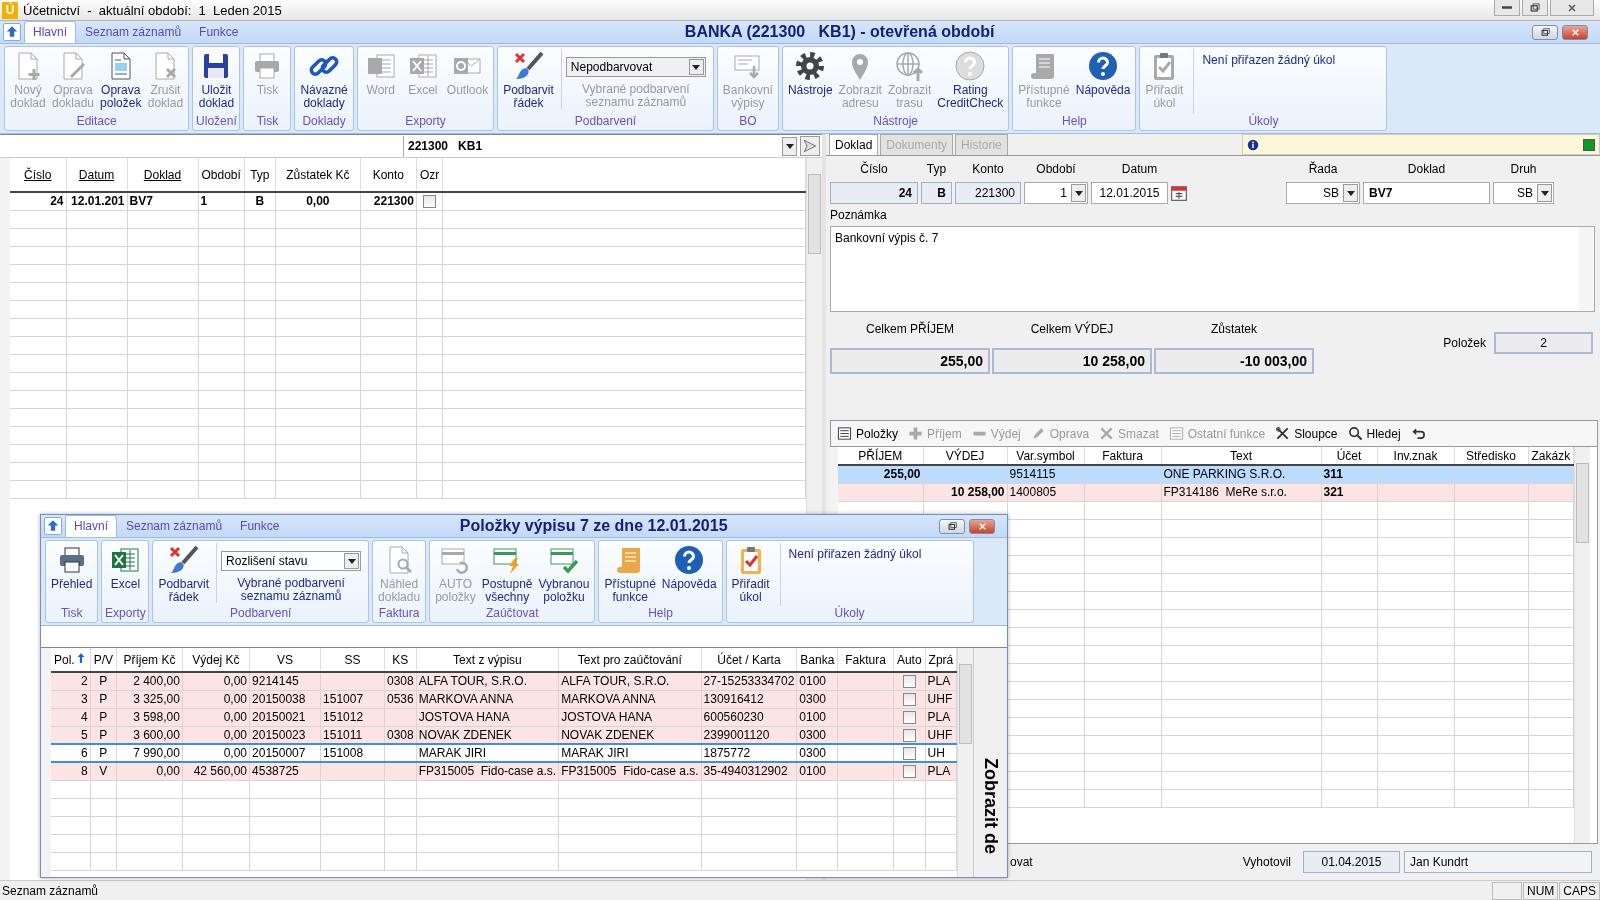 This screenshot has width=1600, height=900. Describe the element at coordinates (593, 526) in the screenshot. I see `window-title: Položky výpisu 7 ze dne 12.01.2015` at that location.